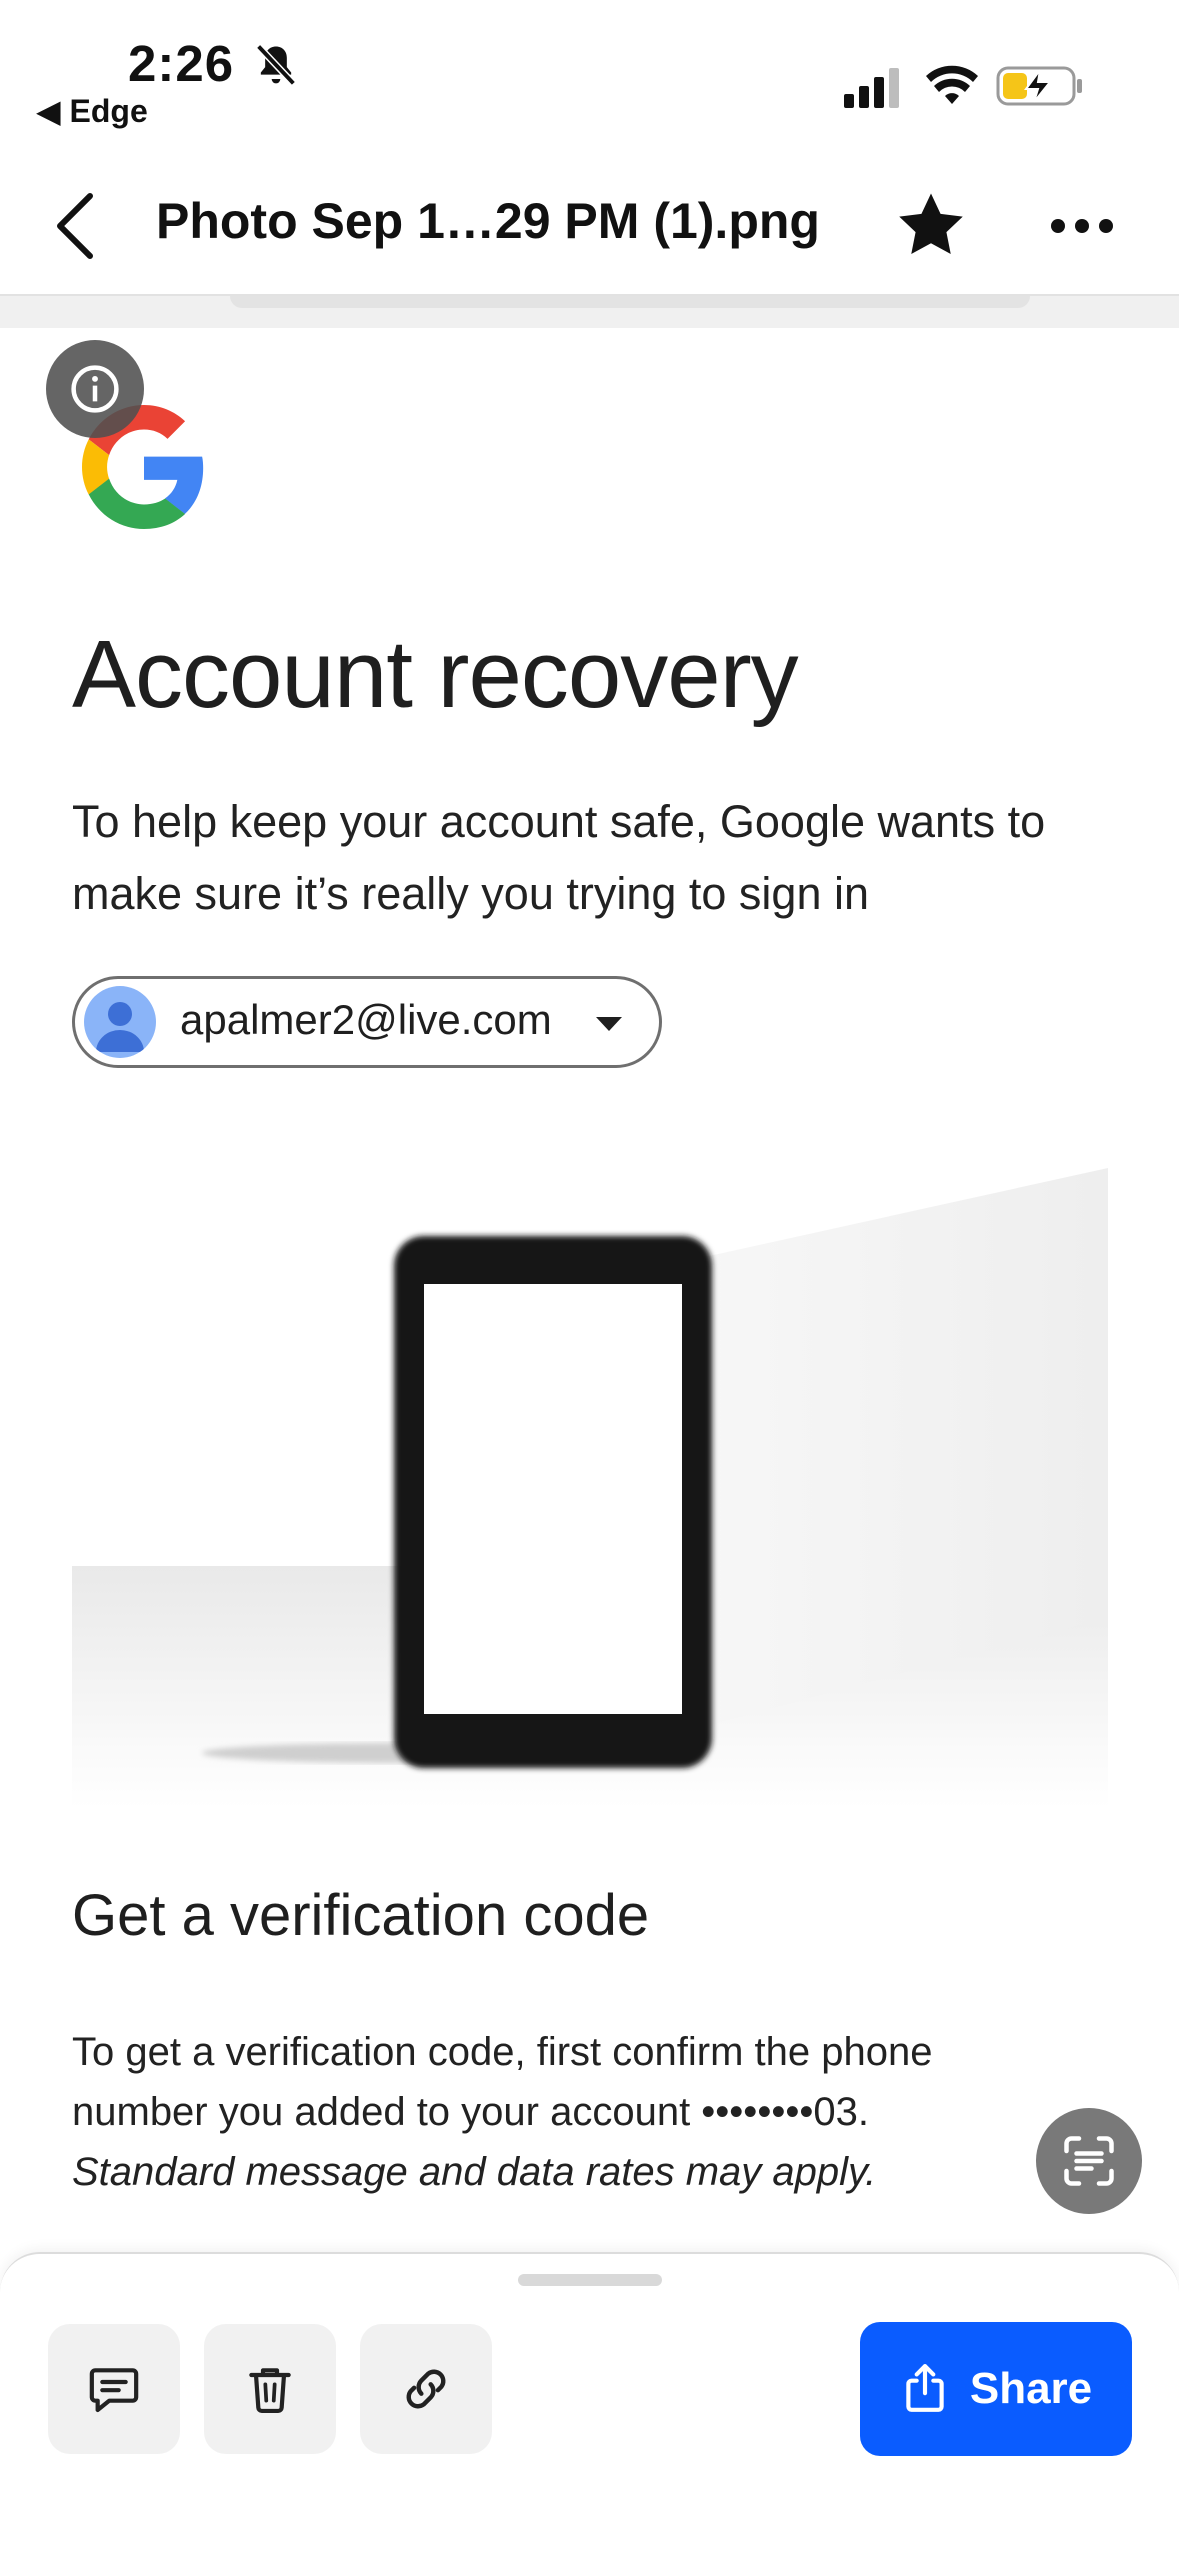 The width and height of the screenshot is (1179, 2558). Describe the element at coordinates (1082, 226) in the screenshot. I see `more-icon` at that location.